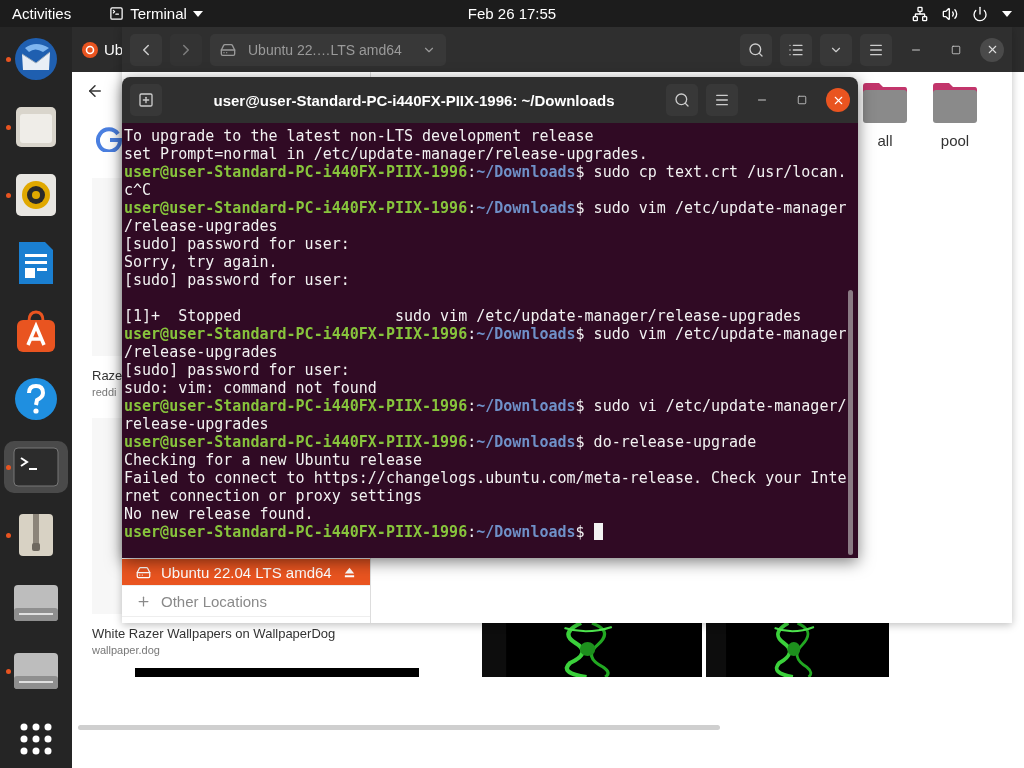 Image resolution: width=1024 pixels, height=768 pixels. Describe the element at coordinates (36, 263) in the screenshot. I see `document-icon` at that location.